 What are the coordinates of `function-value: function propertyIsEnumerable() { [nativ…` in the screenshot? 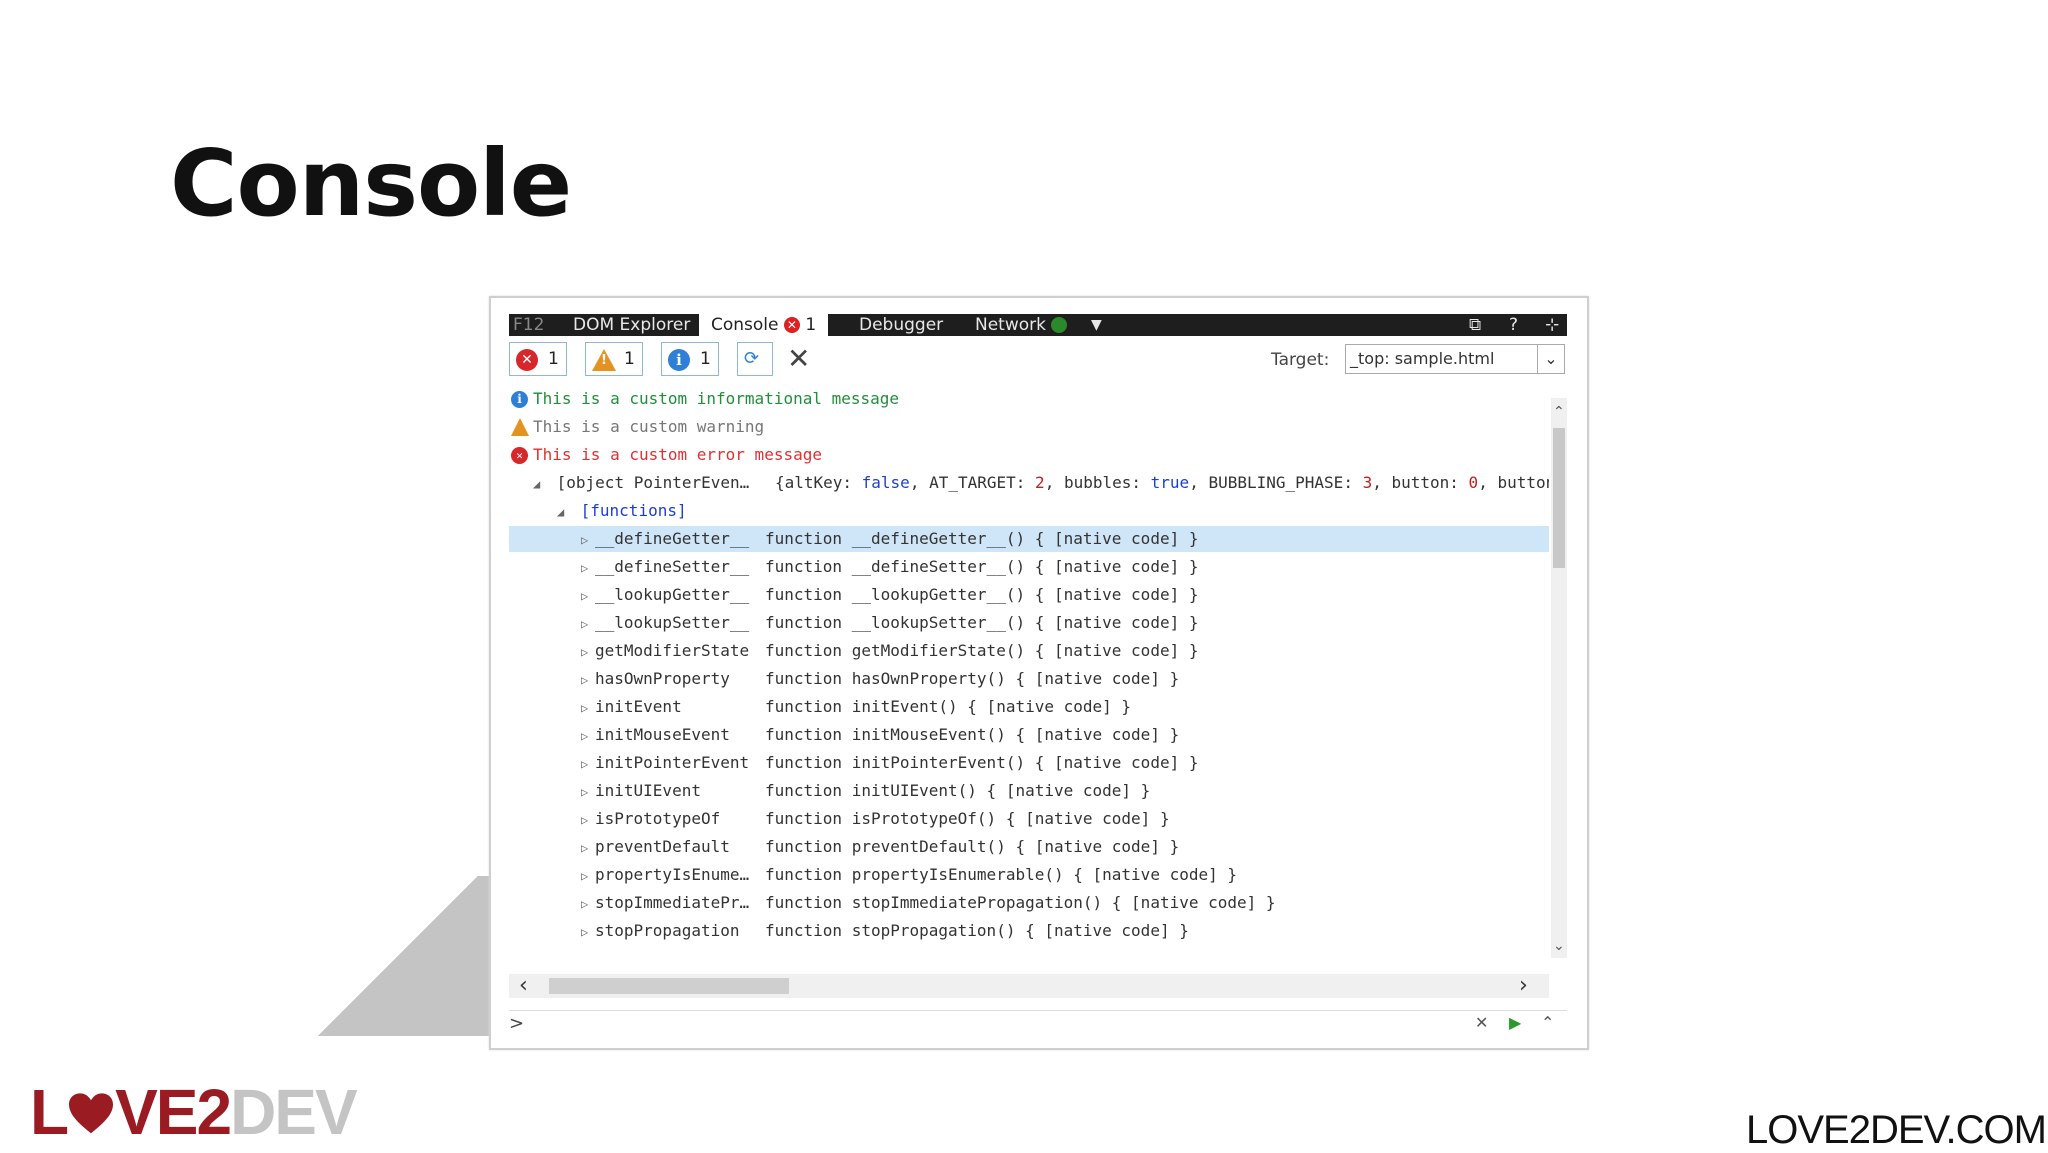 It's located at (1001, 874).